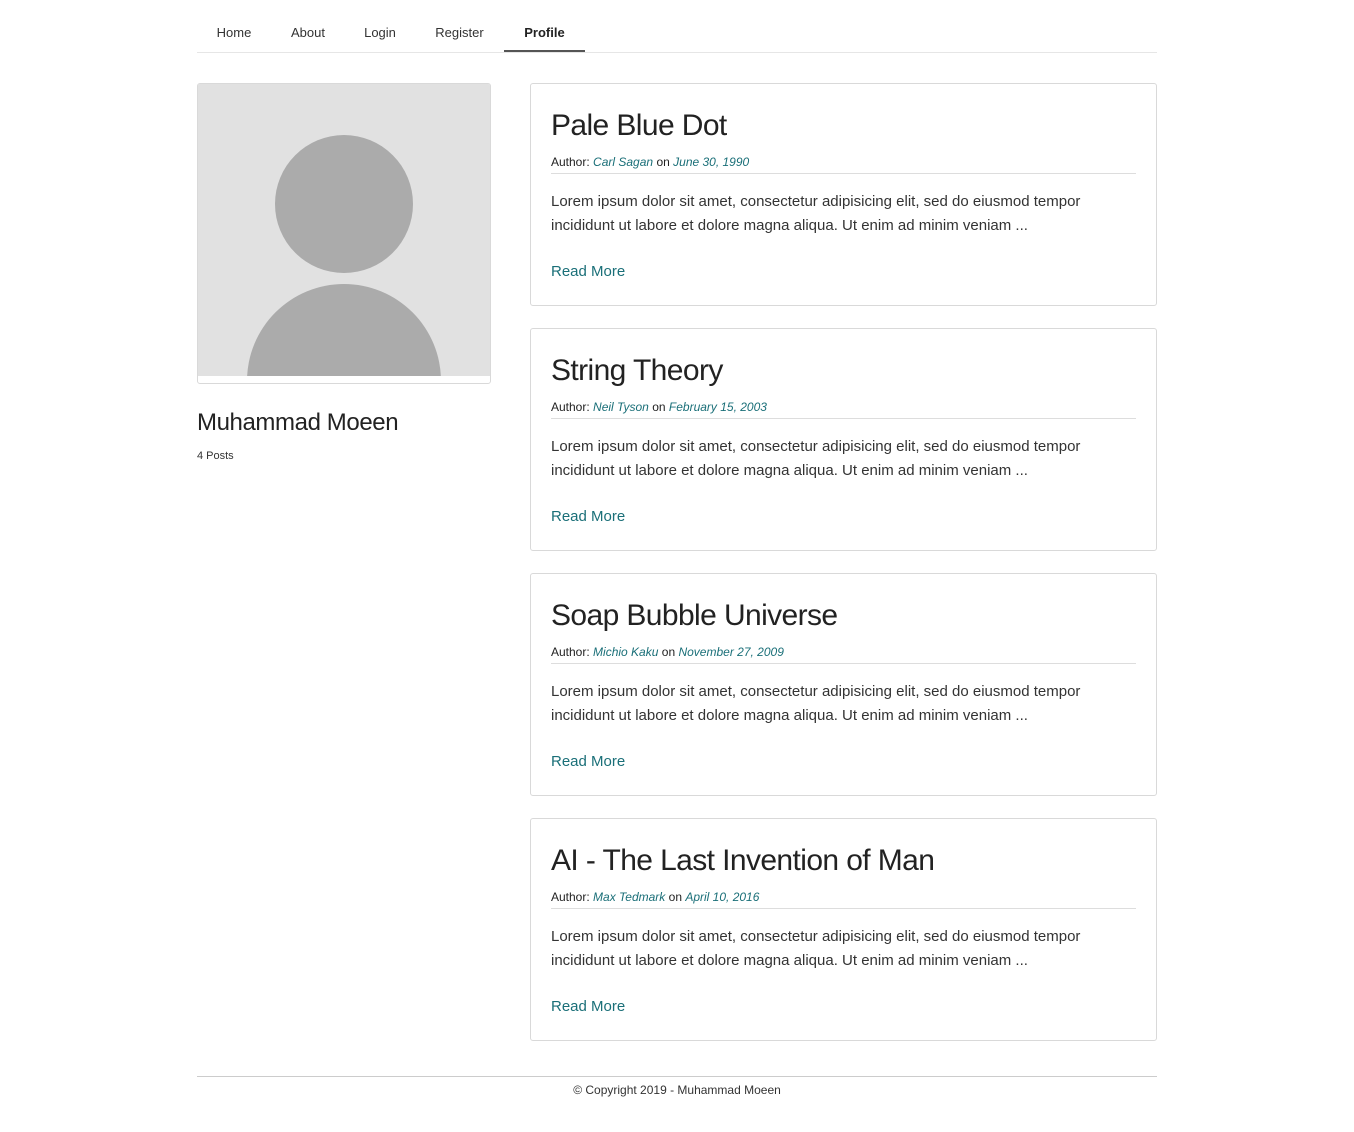 The width and height of the screenshot is (1354, 1132). I want to click on copyright-text: © Copyright 2019 - Muhammad Moeen, so click(677, 1090).